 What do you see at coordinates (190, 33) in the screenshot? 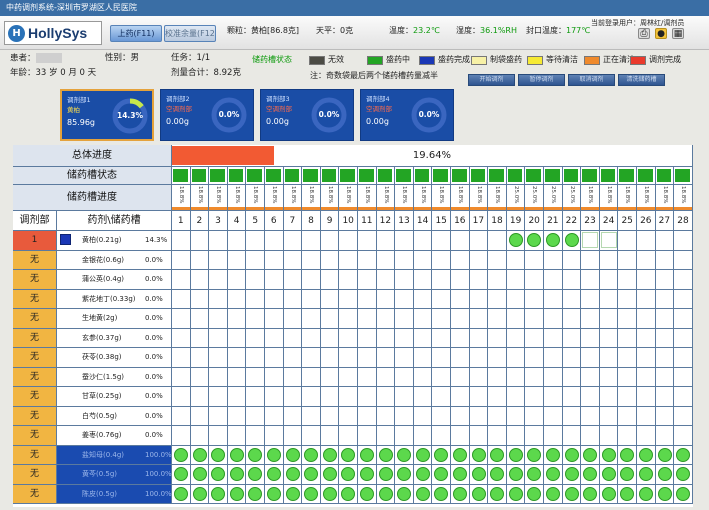
I see `calibrate-remaining-tab: 校准余量(F12)` at bounding box center [190, 33].